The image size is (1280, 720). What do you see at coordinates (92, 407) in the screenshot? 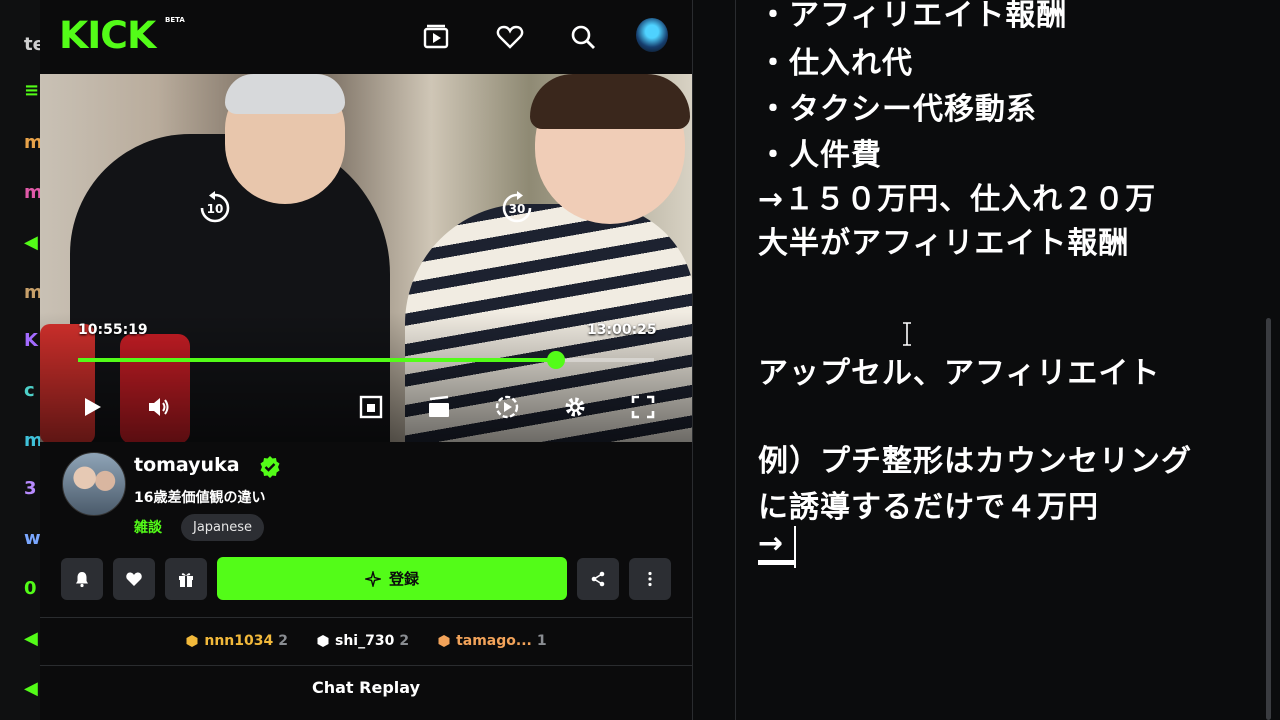
I see `play-icon` at bounding box center [92, 407].